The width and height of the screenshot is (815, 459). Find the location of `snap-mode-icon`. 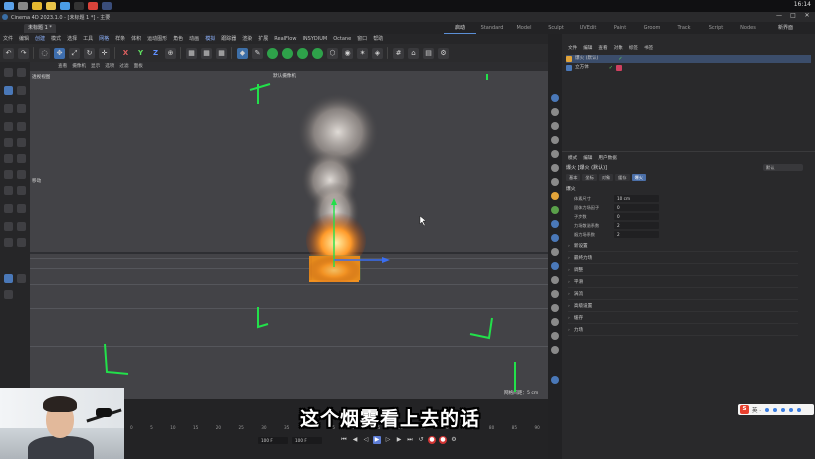

snap-mode-icon is located at coordinates (8, 190).